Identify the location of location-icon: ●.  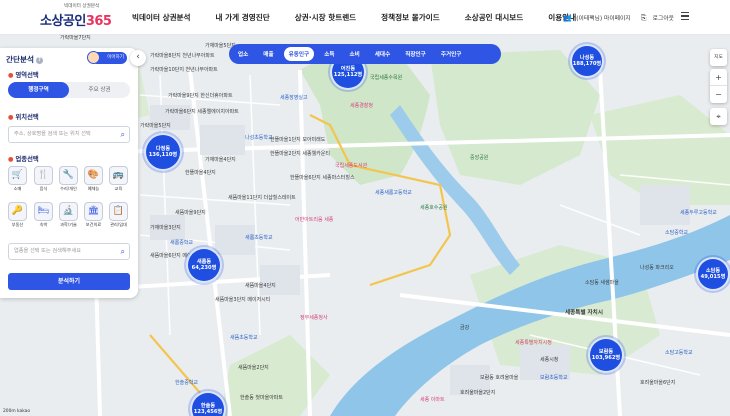
(11, 117).